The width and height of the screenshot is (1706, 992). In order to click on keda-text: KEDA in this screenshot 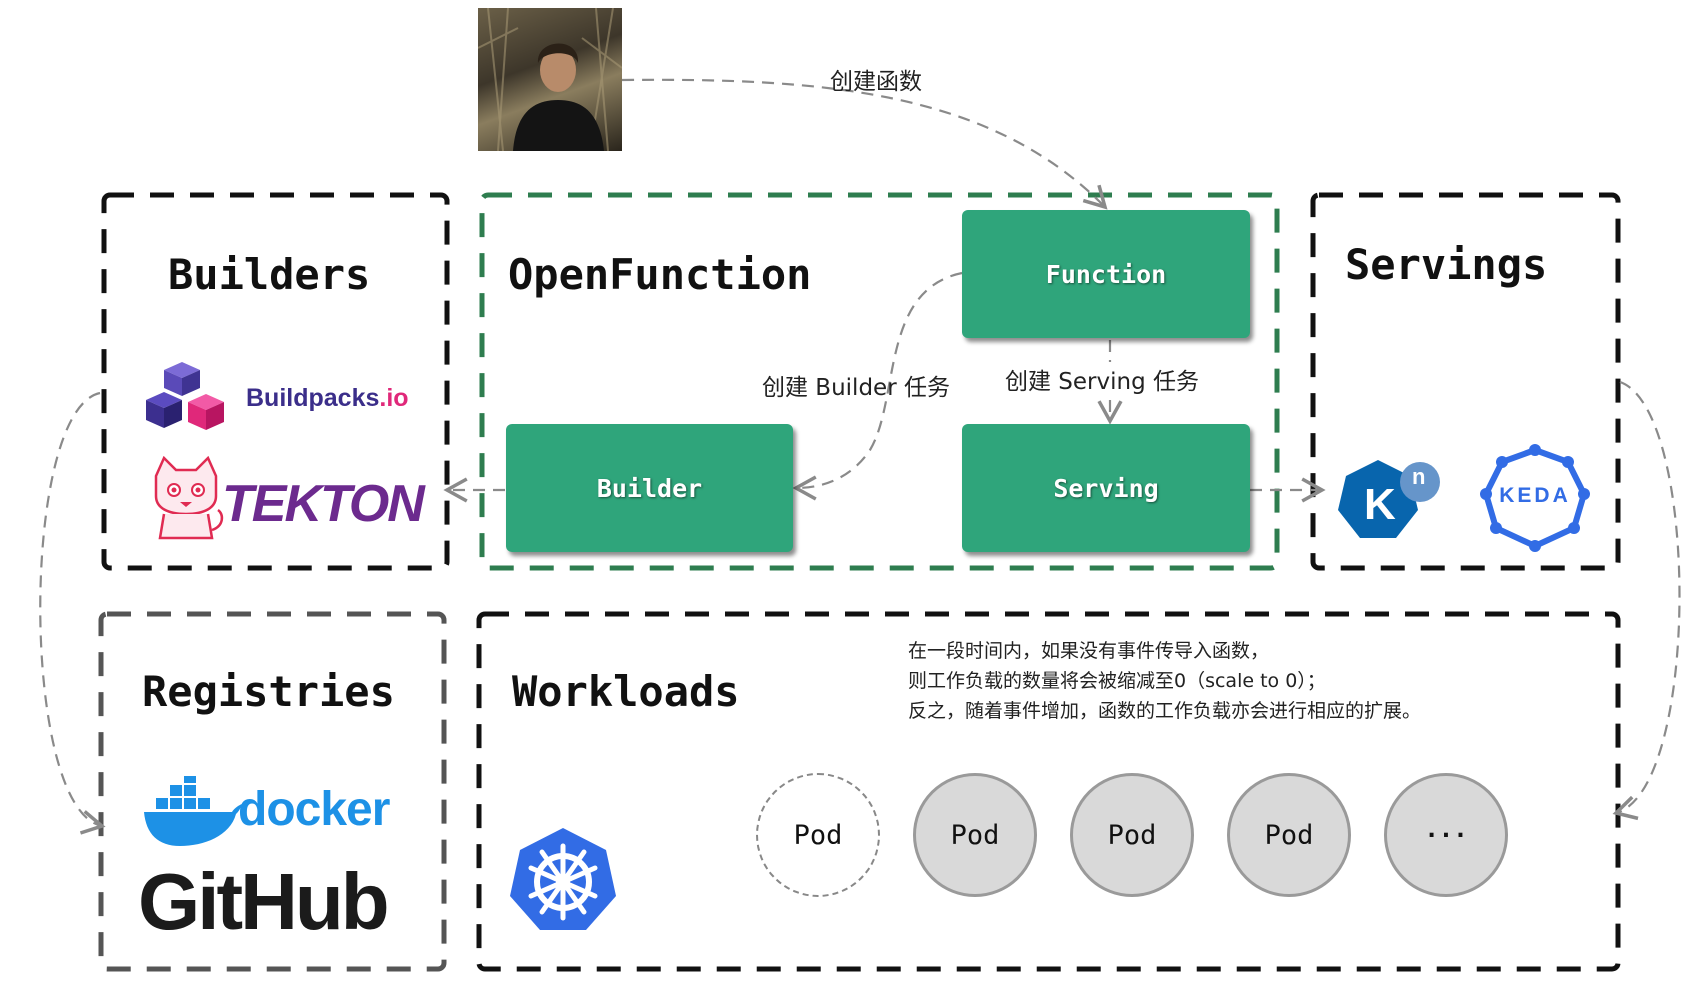, I will do `click(1535, 495)`.